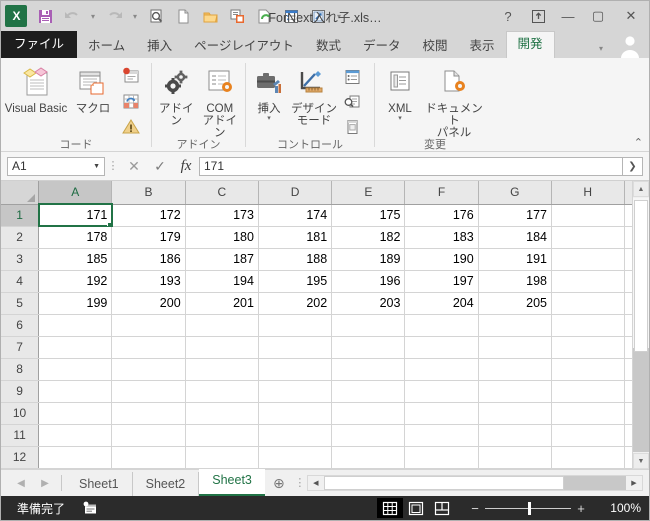  What do you see at coordinates (434, 46) in the screenshot?
I see `tab-review: 校閲` at bounding box center [434, 46].